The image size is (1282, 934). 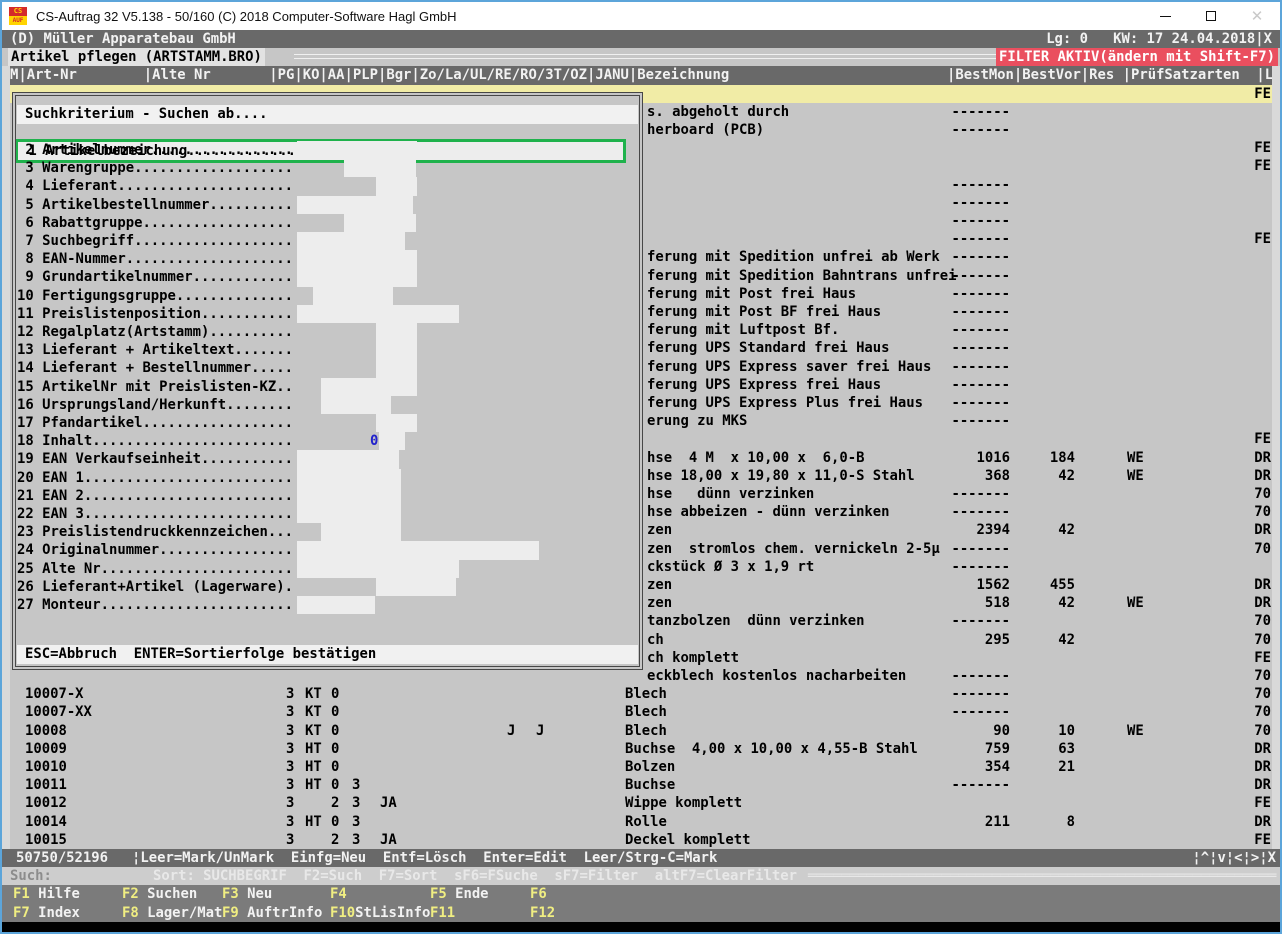 What do you see at coordinates (356, 821) in the screenshot?
I see `cell-plp: 3` at bounding box center [356, 821].